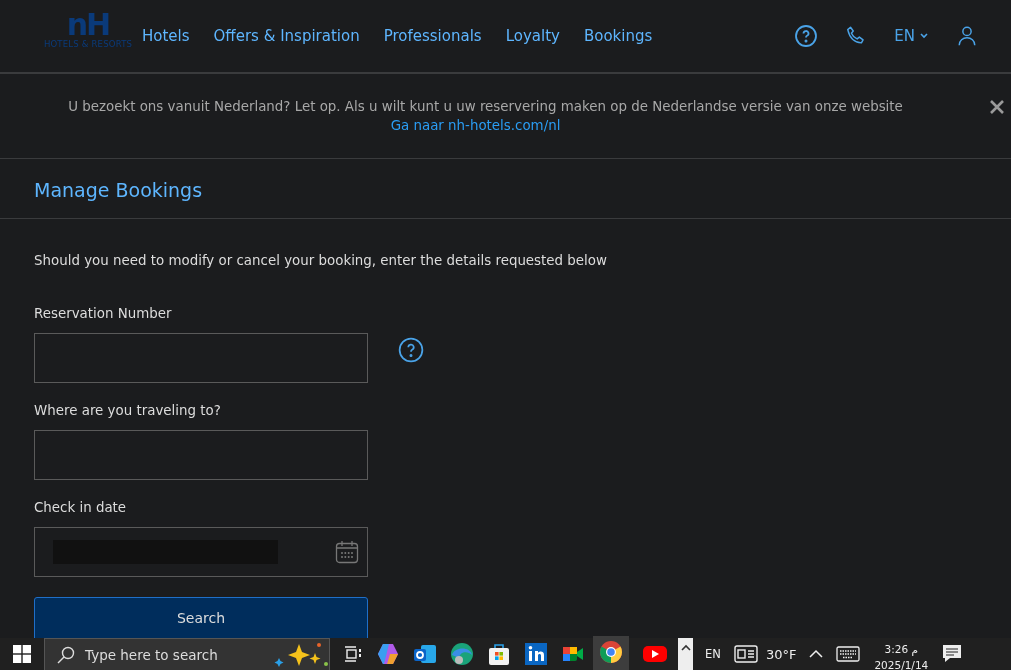  Describe the element at coordinates (505, 125) in the screenshot. I see `banner-link: Ga naar nh-hotels.com/nl` at that location.